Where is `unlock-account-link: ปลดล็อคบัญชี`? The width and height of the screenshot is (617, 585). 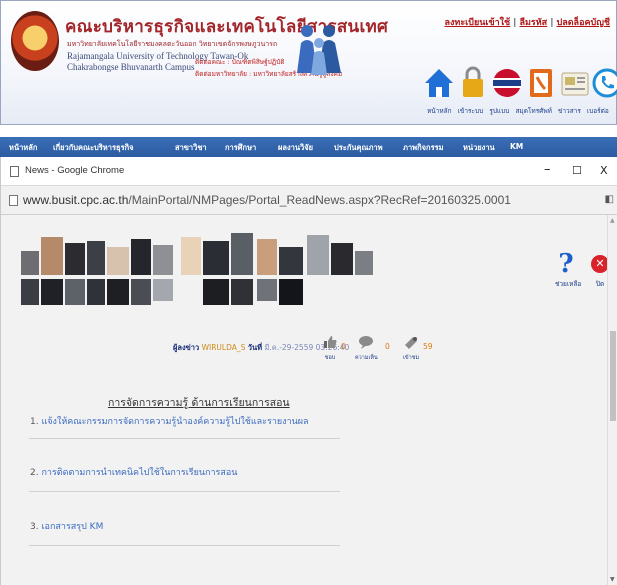
unlock-account-link: ปลดล็อคบัญชี is located at coordinates (583, 23).